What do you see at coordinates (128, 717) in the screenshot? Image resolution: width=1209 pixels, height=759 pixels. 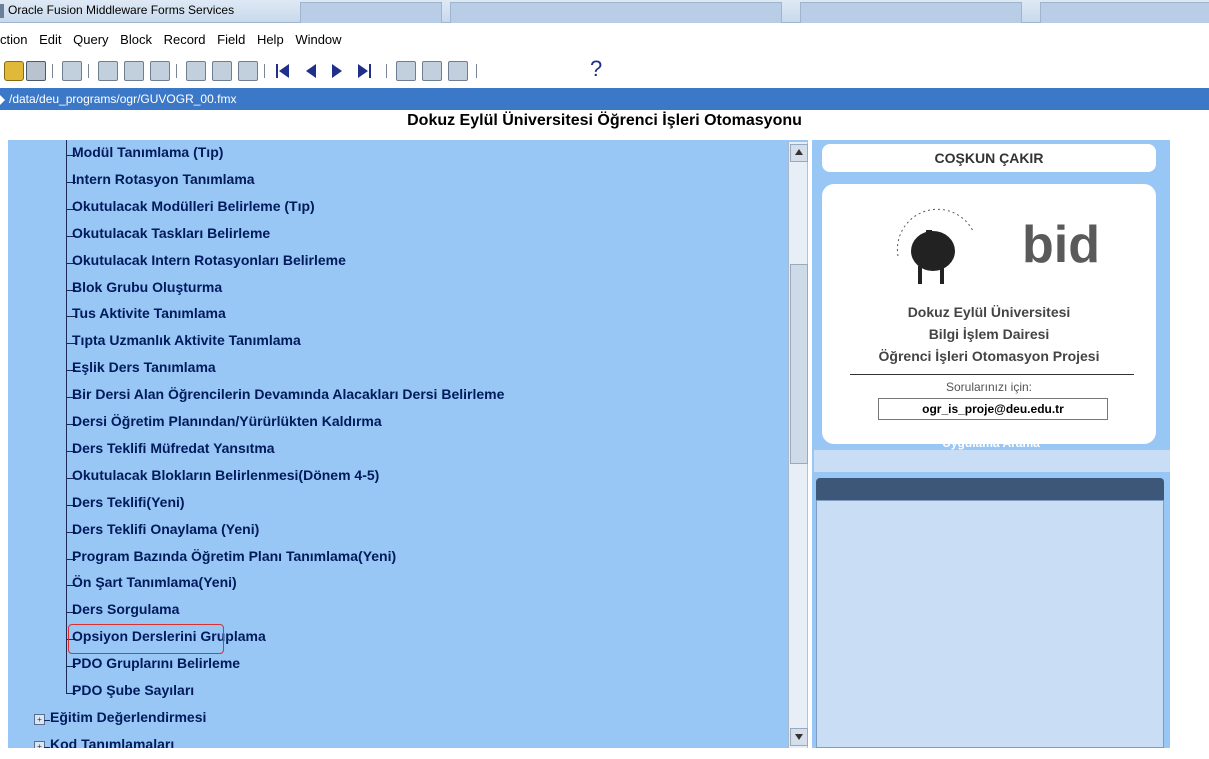 I see `tree-folder: Eğitim Değerlendirmesi` at bounding box center [128, 717].